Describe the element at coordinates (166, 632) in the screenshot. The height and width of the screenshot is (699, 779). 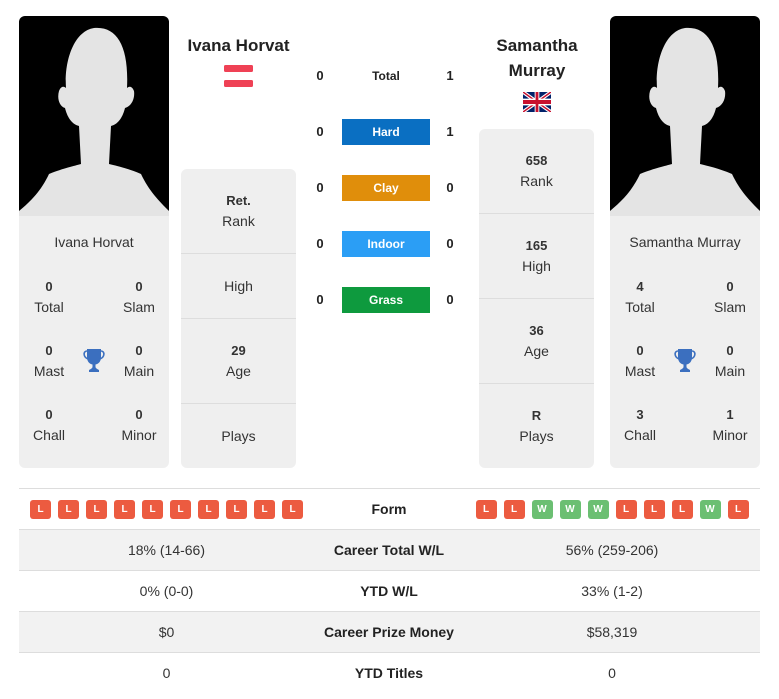
I see `player1-prize-money: $0` at that location.